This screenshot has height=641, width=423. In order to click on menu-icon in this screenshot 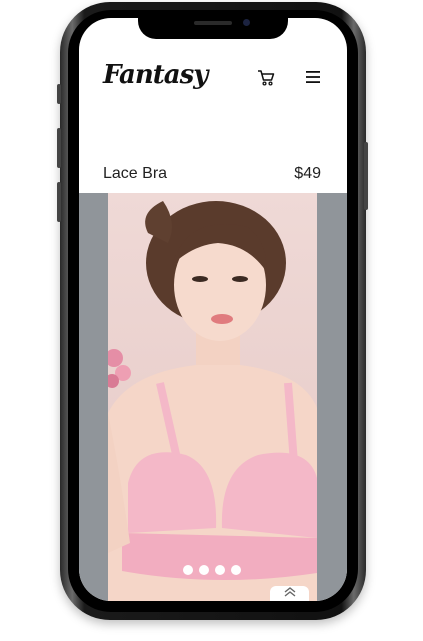, I will do `click(313, 77)`.